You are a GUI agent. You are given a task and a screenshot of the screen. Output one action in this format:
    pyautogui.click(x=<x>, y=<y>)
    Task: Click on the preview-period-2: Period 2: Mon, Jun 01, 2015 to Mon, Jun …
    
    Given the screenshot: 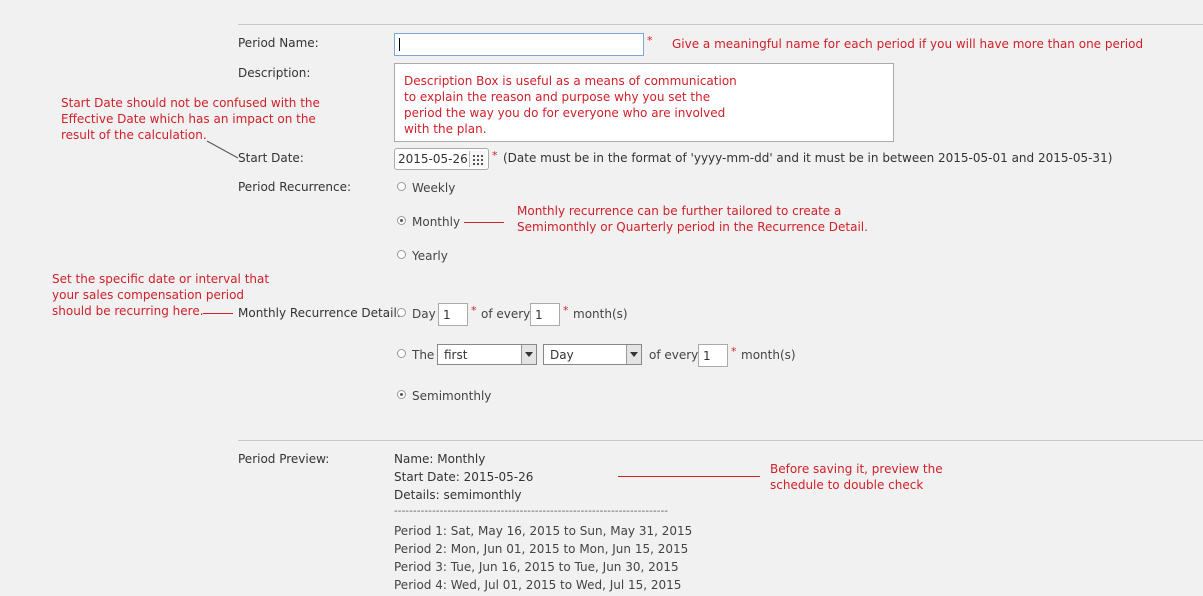 What is the action you would take?
    pyautogui.click(x=541, y=549)
    